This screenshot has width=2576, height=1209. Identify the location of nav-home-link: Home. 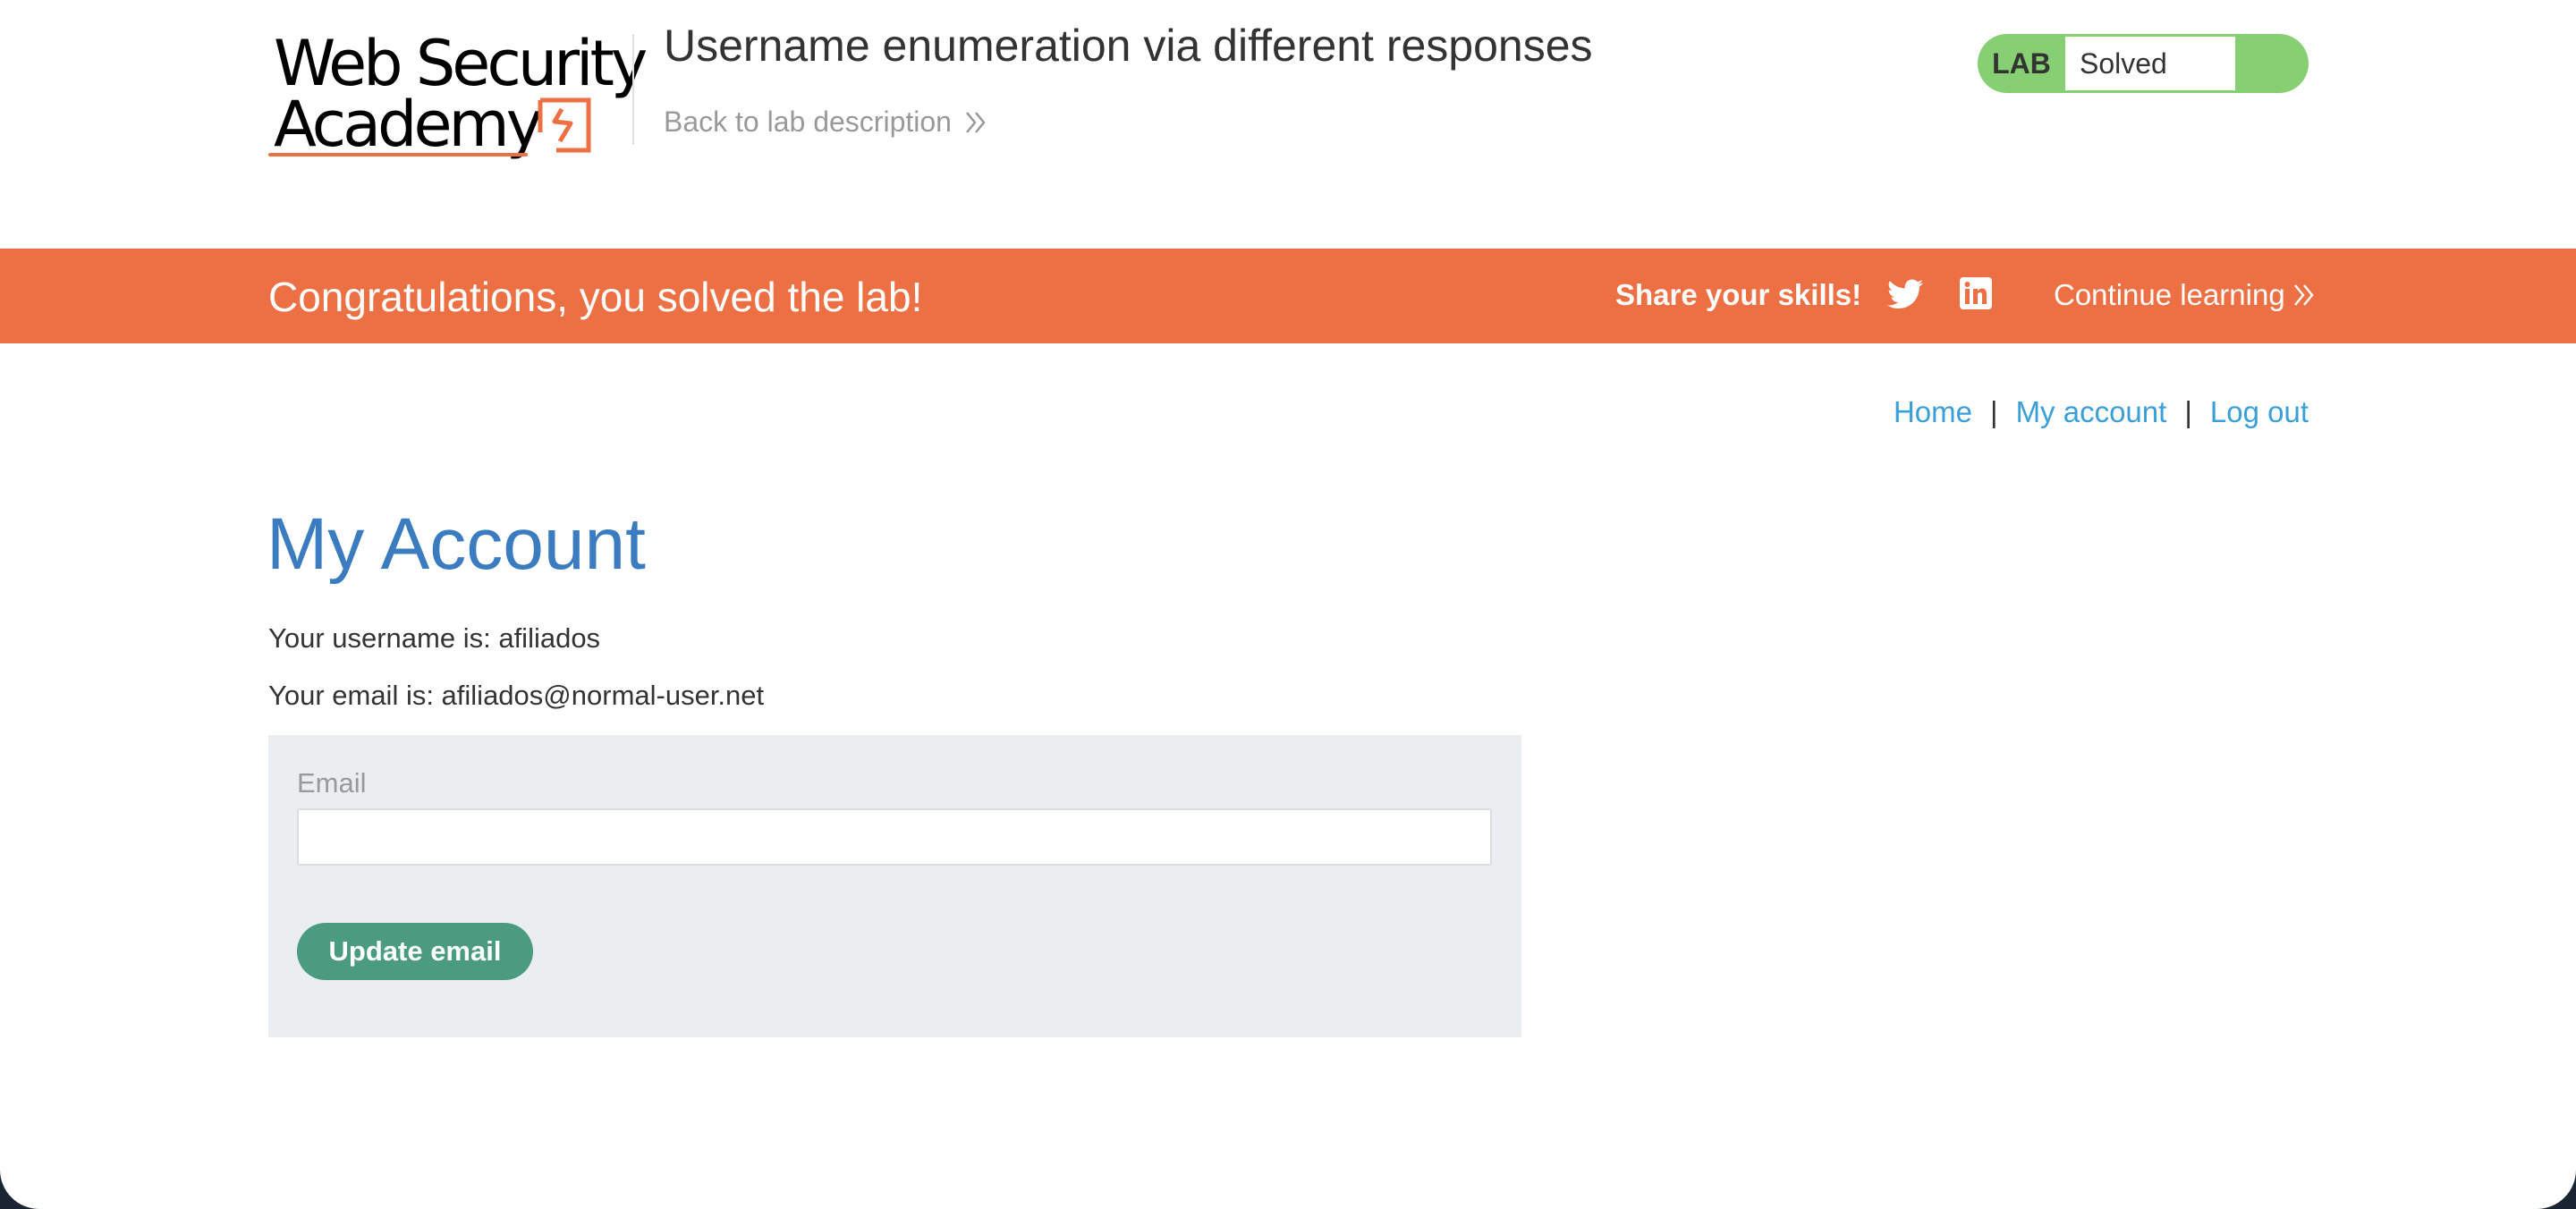
(1933, 412).